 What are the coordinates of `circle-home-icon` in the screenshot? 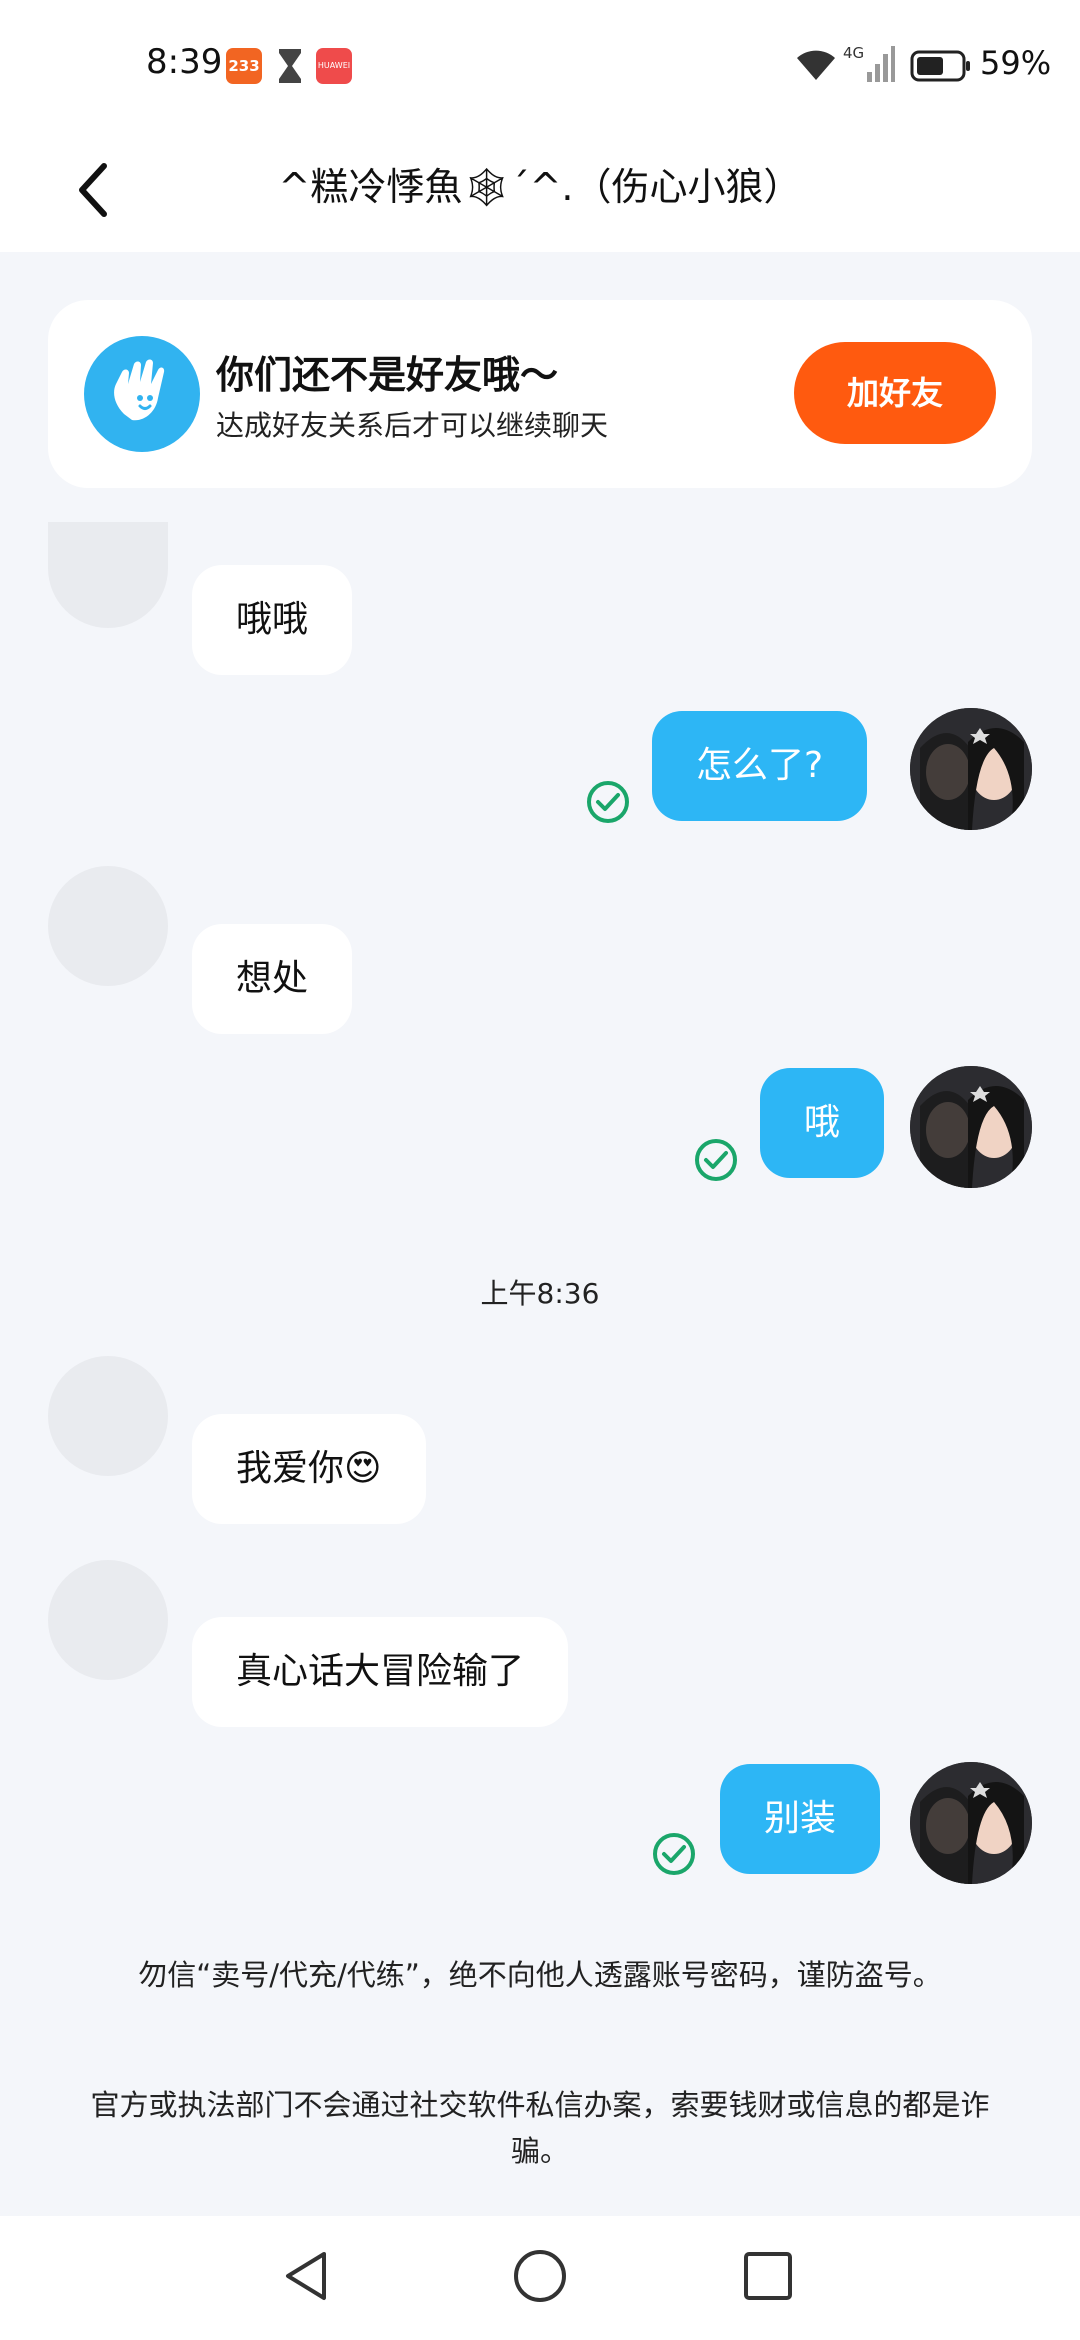 It's located at (540, 2276).